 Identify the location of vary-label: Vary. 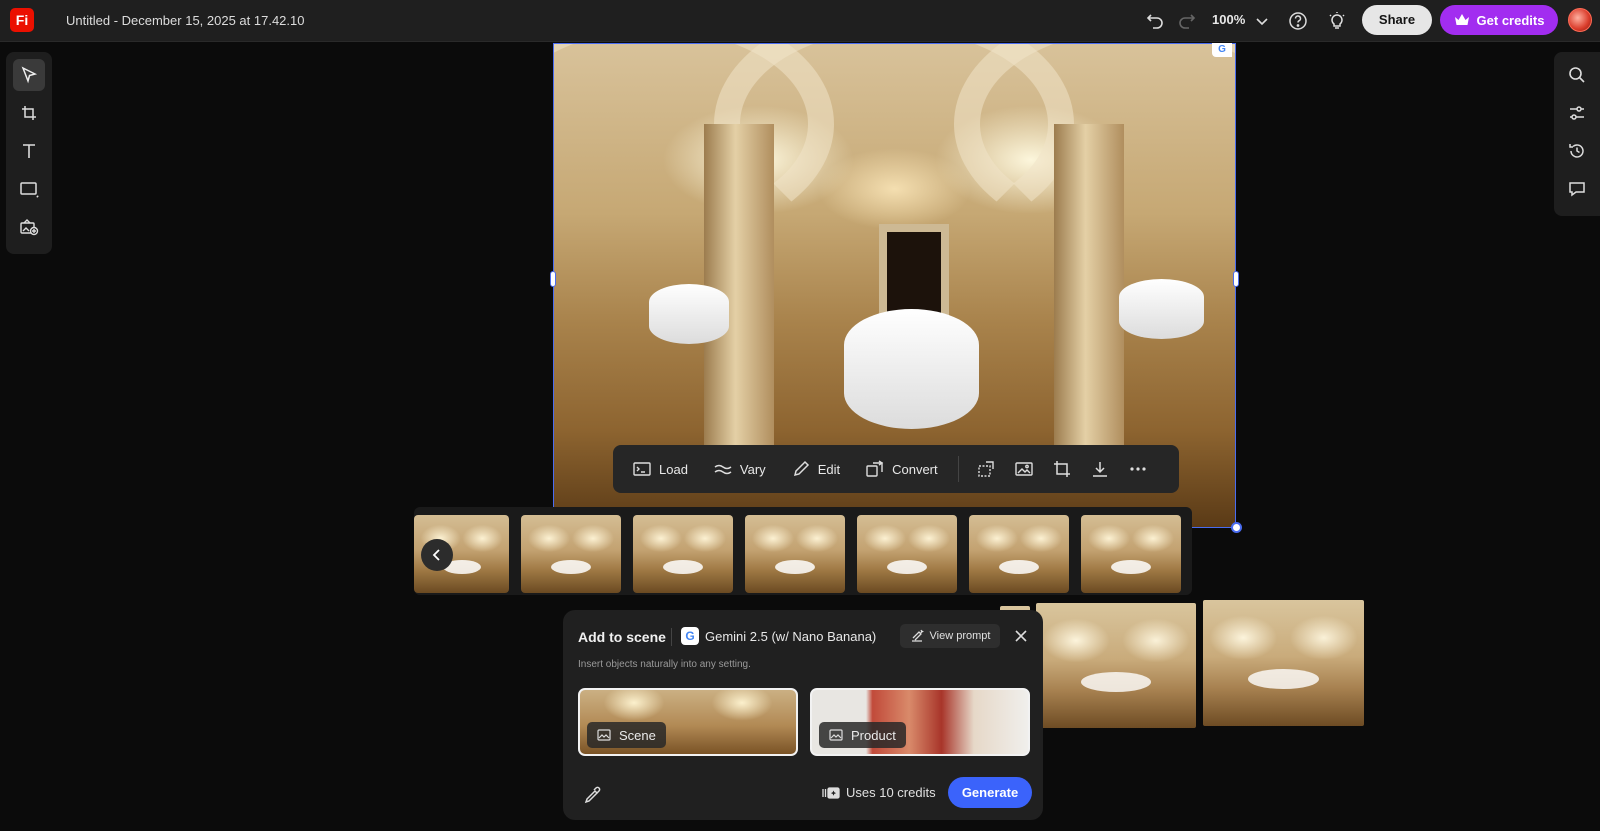
(752, 469).